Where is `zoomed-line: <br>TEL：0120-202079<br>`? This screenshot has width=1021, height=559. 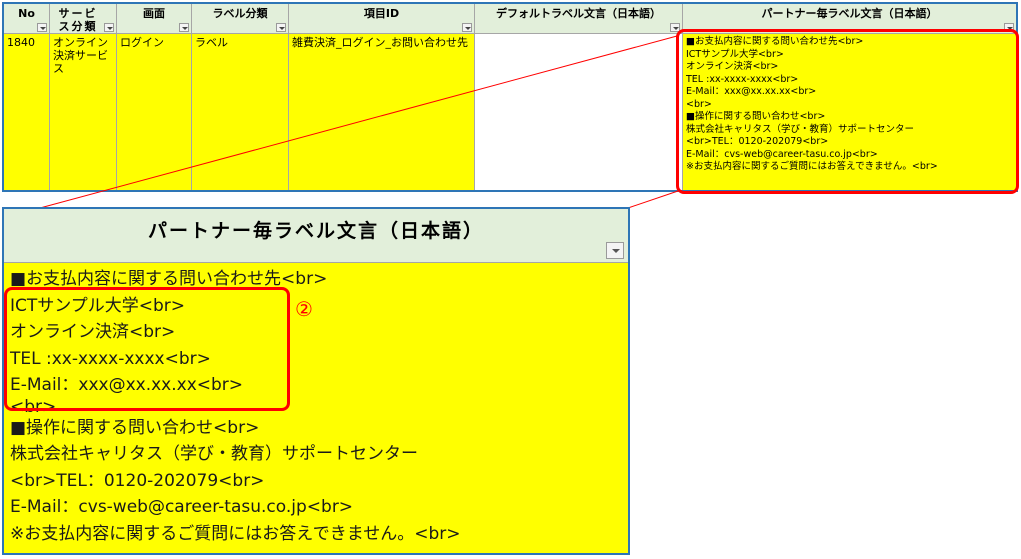
zoomed-line: <br>TEL：0120-202079<br> is located at coordinates (137, 480).